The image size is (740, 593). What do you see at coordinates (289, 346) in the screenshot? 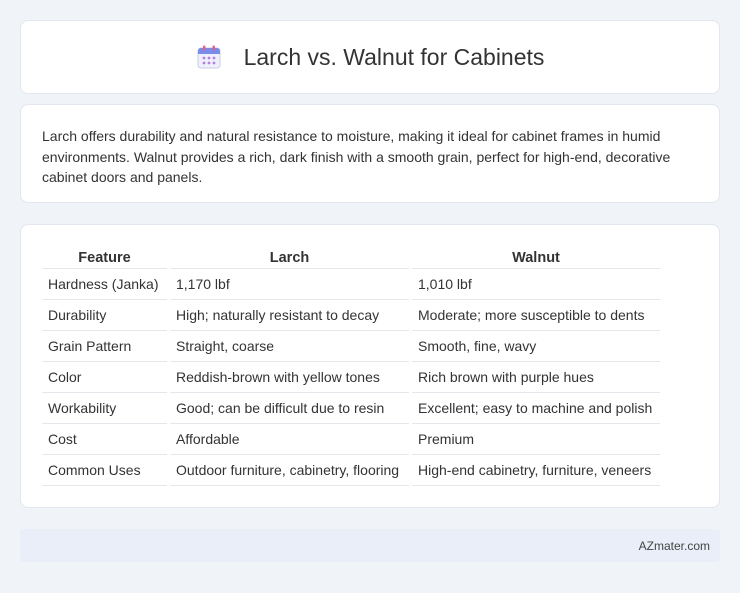
I see `table-cell: Straight, coarse` at bounding box center [289, 346].